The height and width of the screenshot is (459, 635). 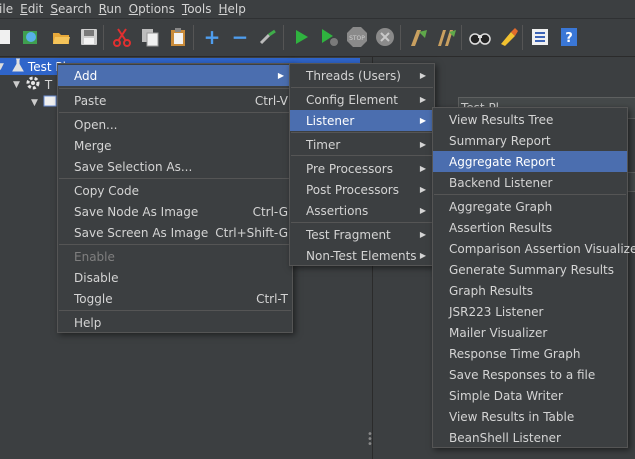 I want to click on menu-run: Run, so click(x=114, y=9).